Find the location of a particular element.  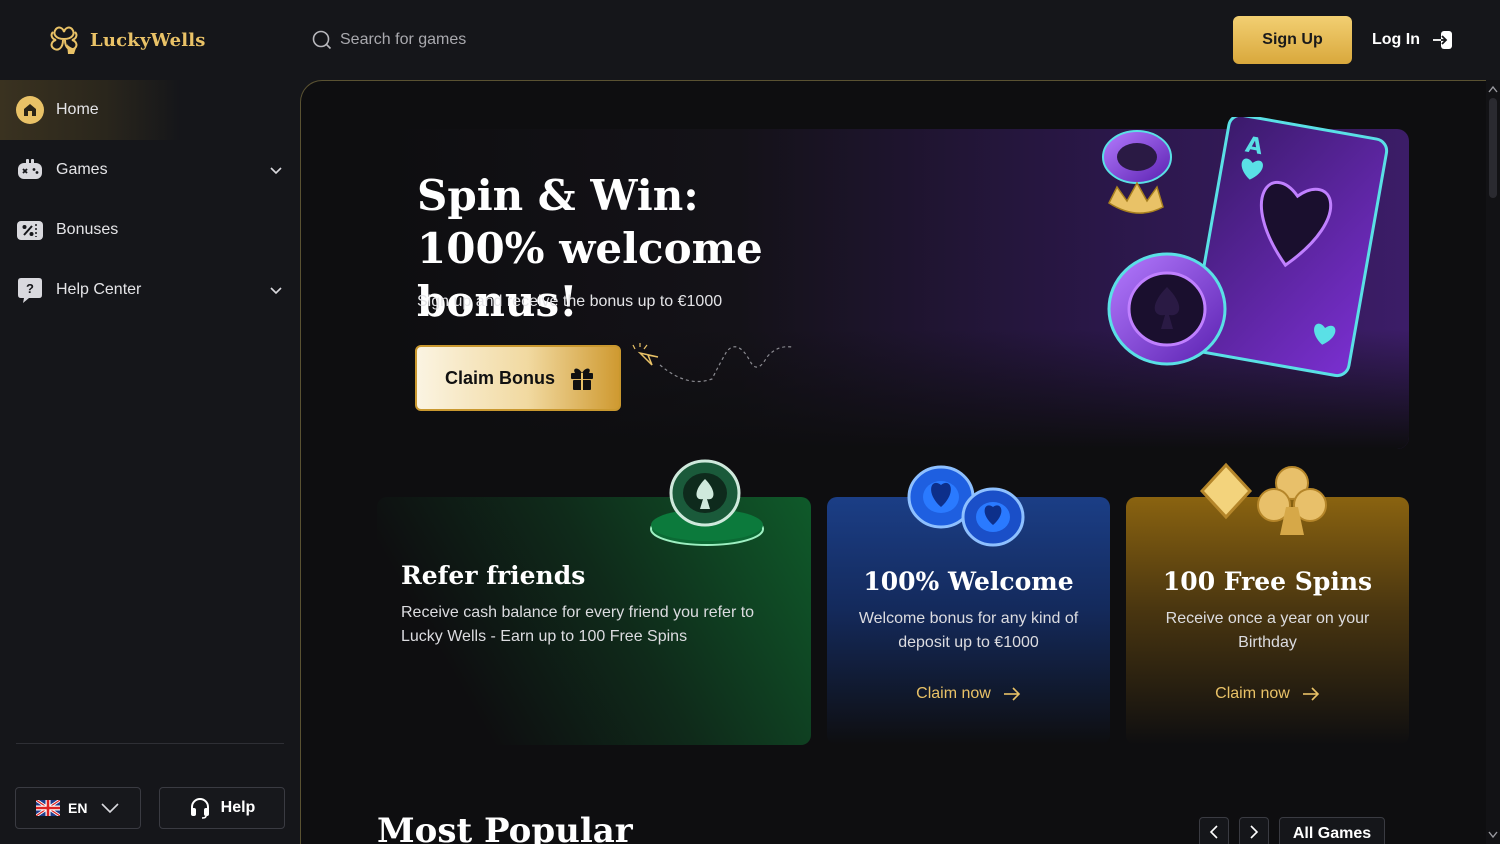

claim-bonus-button: Claim Bonus is located at coordinates (518, 378).